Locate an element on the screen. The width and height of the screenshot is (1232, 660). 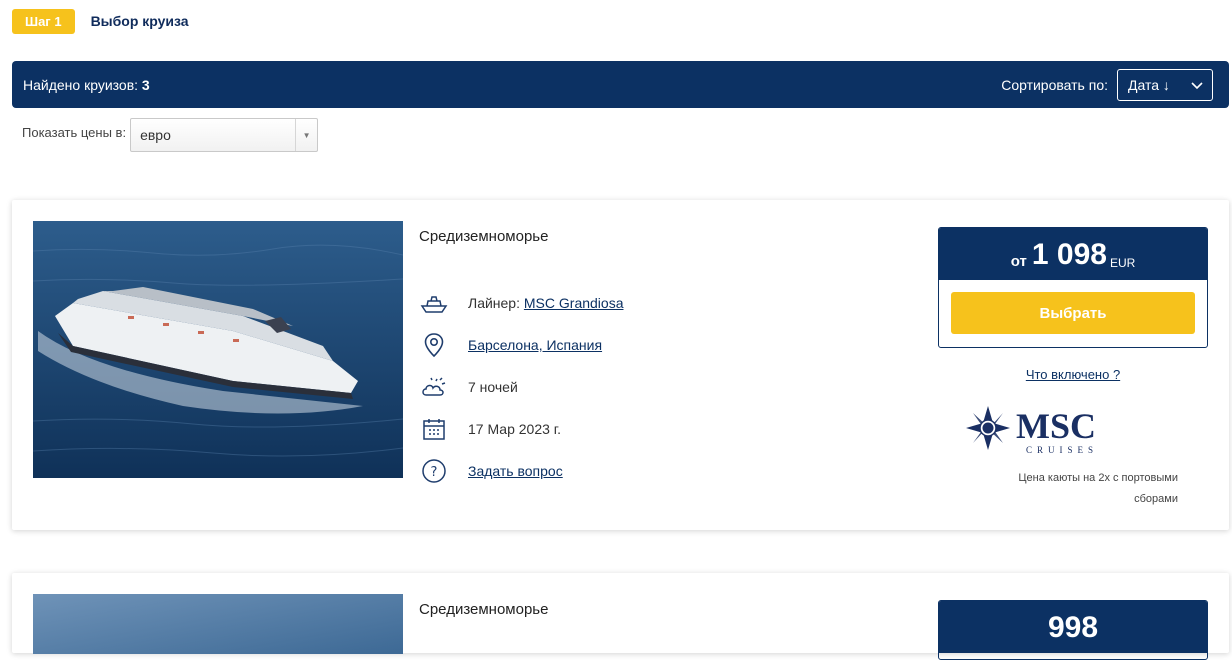
currency-select: евро ▼ is located at coordinates (224, 135).